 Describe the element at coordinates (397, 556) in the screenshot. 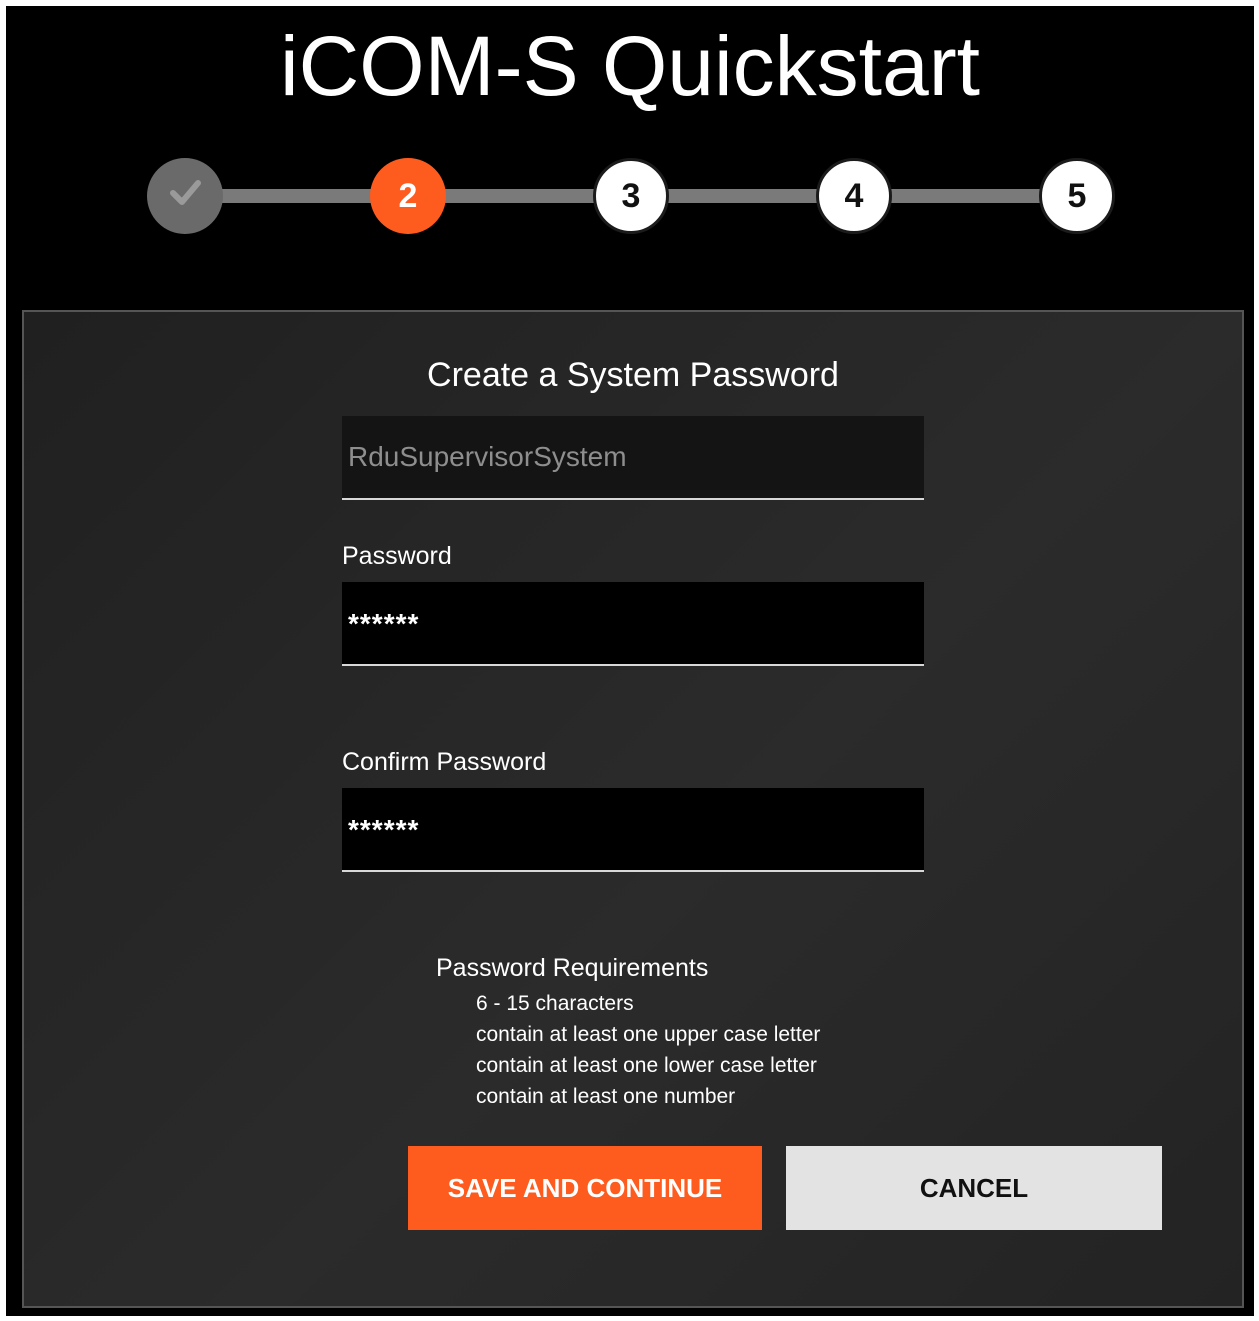

I see `password-label: Password` at that location.